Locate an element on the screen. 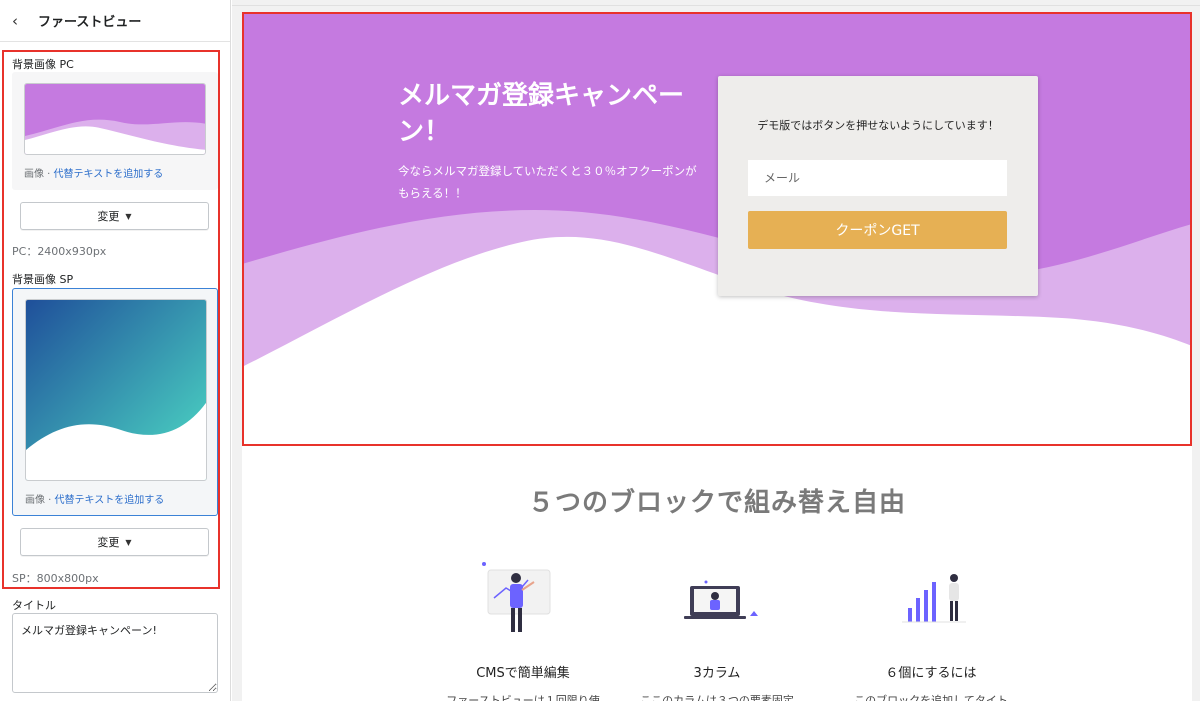 This screenshot has height=701, width=1200. feature-description: このブロックを追加してタイト is located at coordinates (931, 697).